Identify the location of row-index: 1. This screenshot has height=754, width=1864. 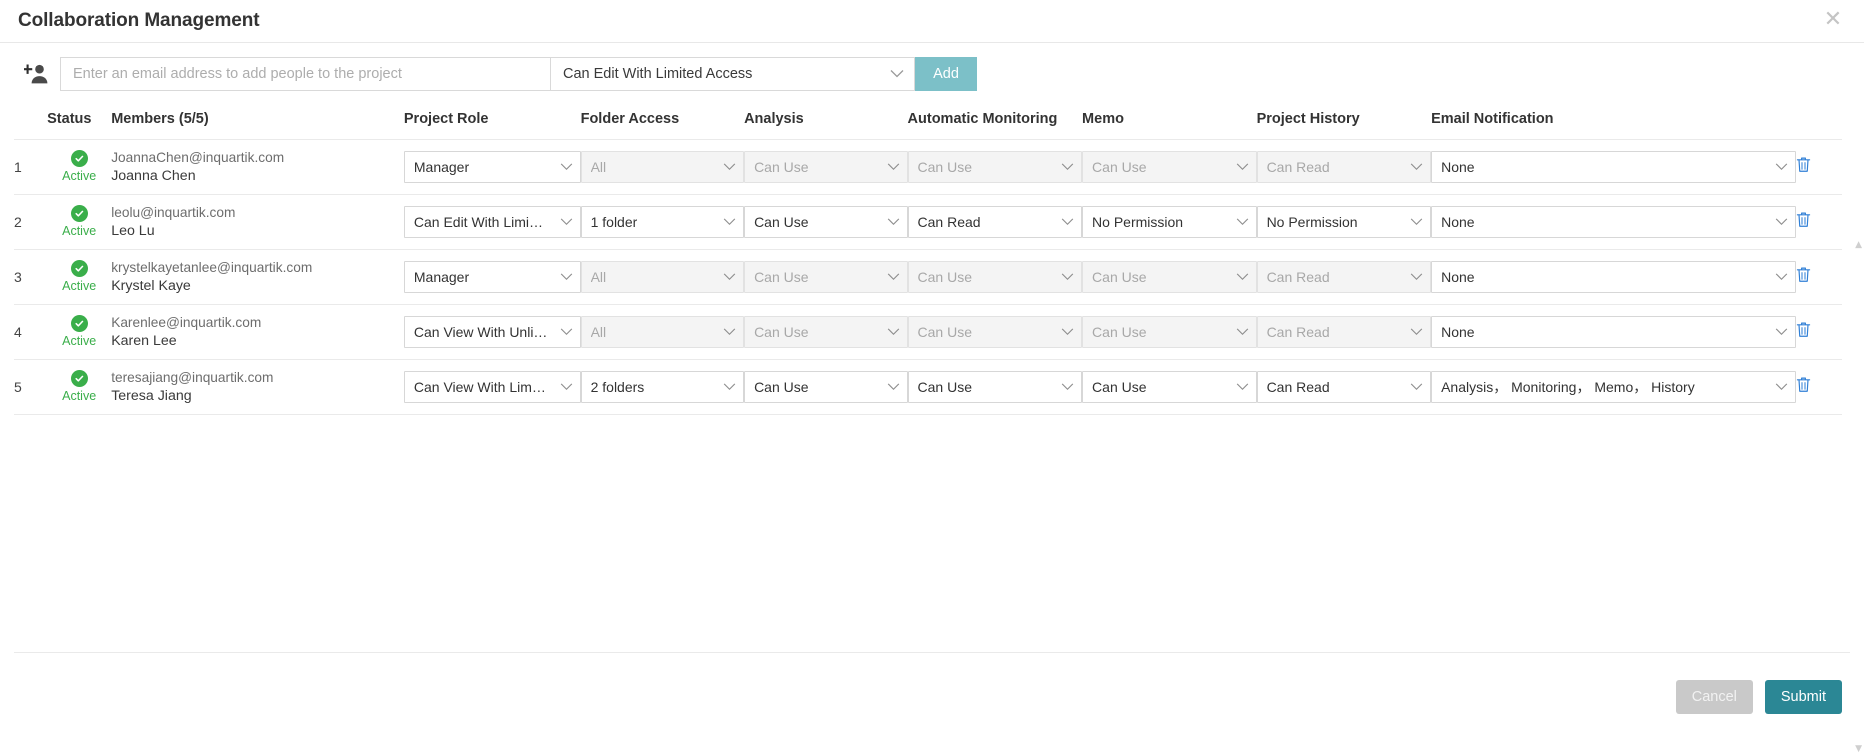
(31, 167).